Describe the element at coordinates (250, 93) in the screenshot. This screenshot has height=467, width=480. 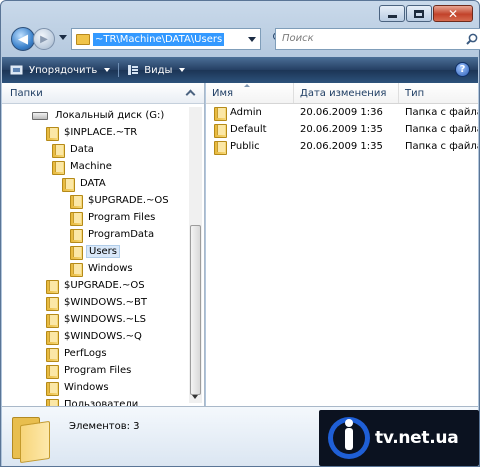
I see `column-header-name: Имя` at that location.